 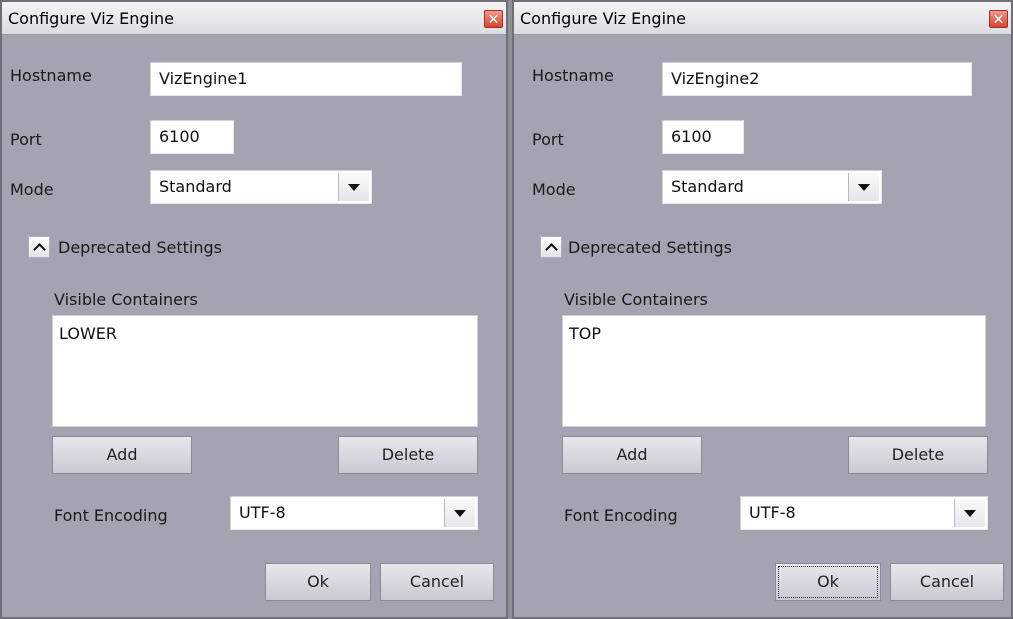 I want to click on containers-listbox: TOP, so click(x=774, y=371).